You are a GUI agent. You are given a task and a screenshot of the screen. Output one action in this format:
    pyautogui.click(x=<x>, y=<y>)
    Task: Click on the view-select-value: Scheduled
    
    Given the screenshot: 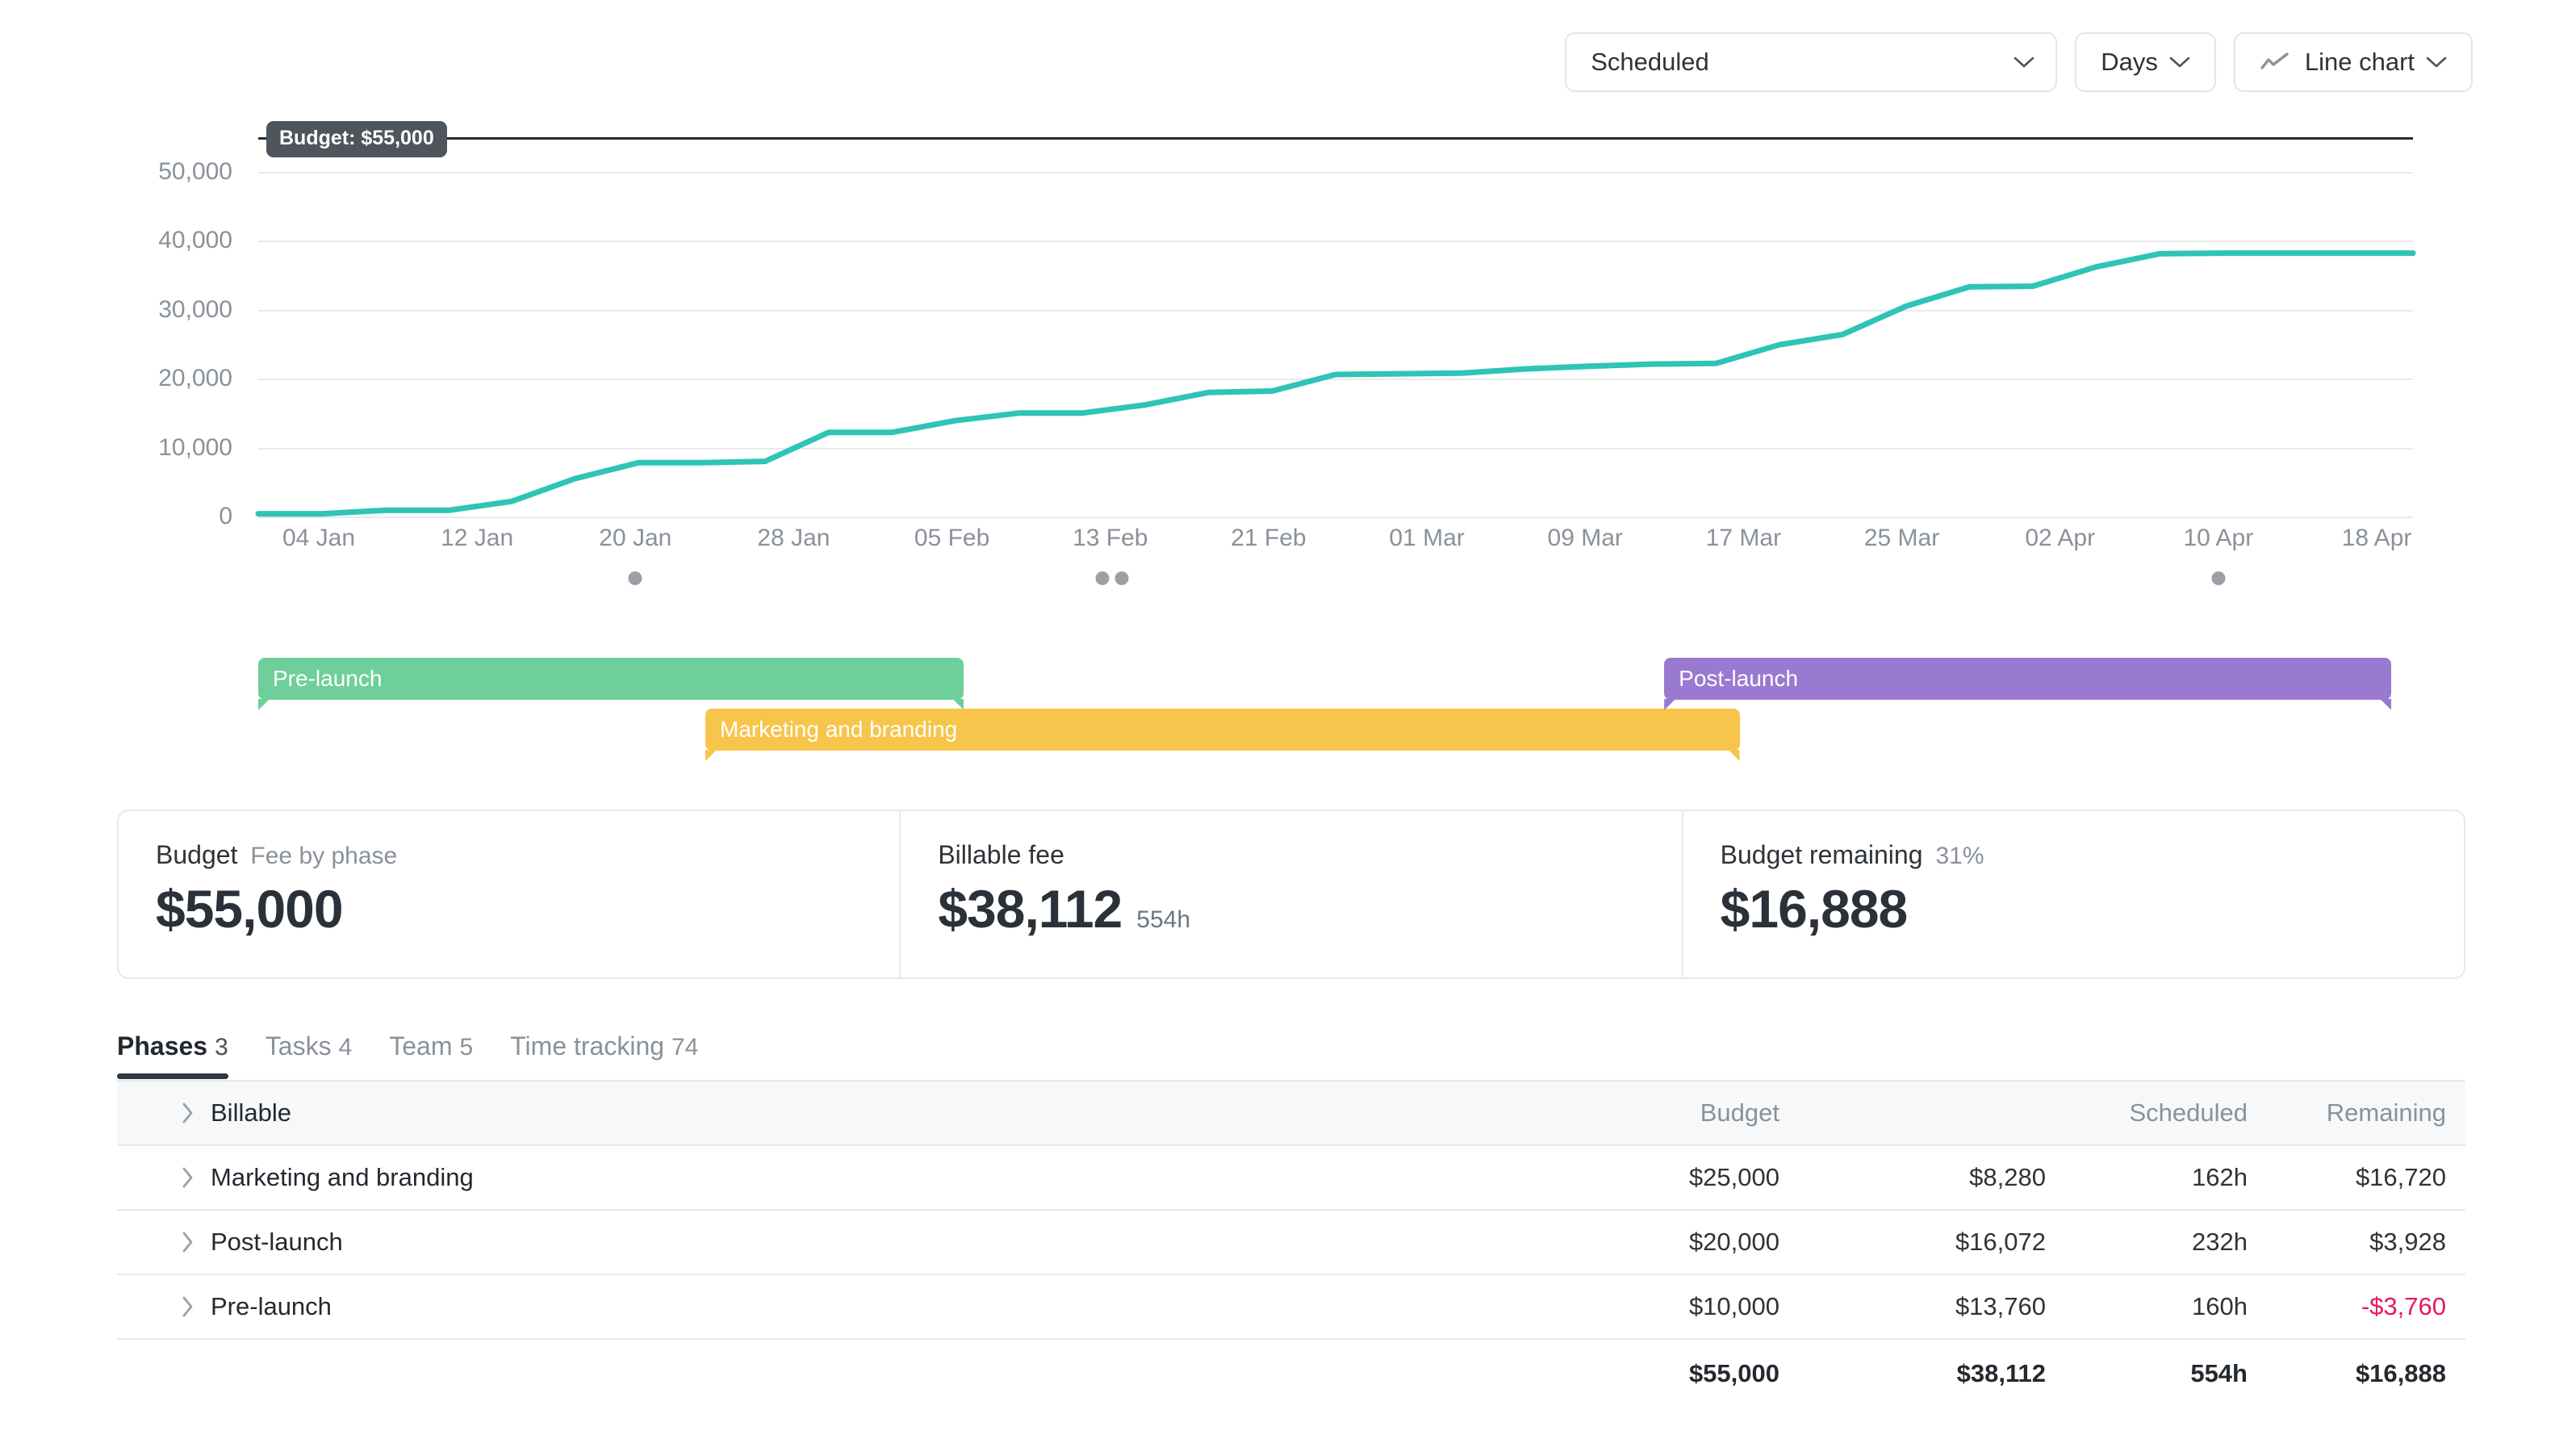 What is the action you would take?
    pyautogui.click(x=1650, y=62)
    